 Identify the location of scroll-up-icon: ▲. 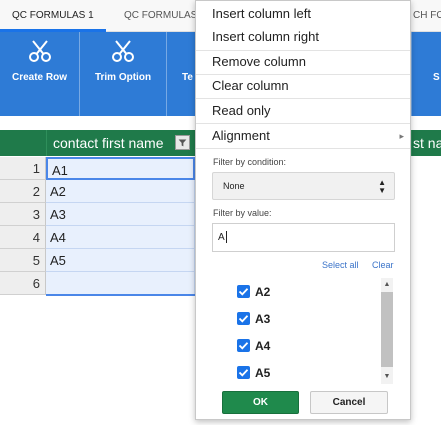
(387, 285).